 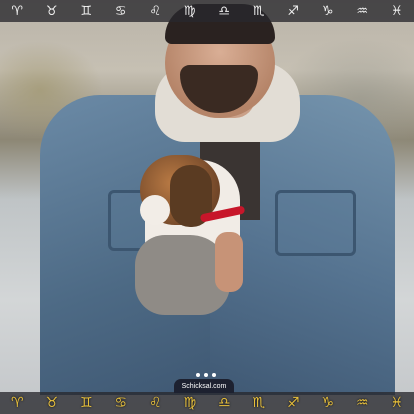 I want to click on aquarius-icon: ♒, so click(x=362, y=11).